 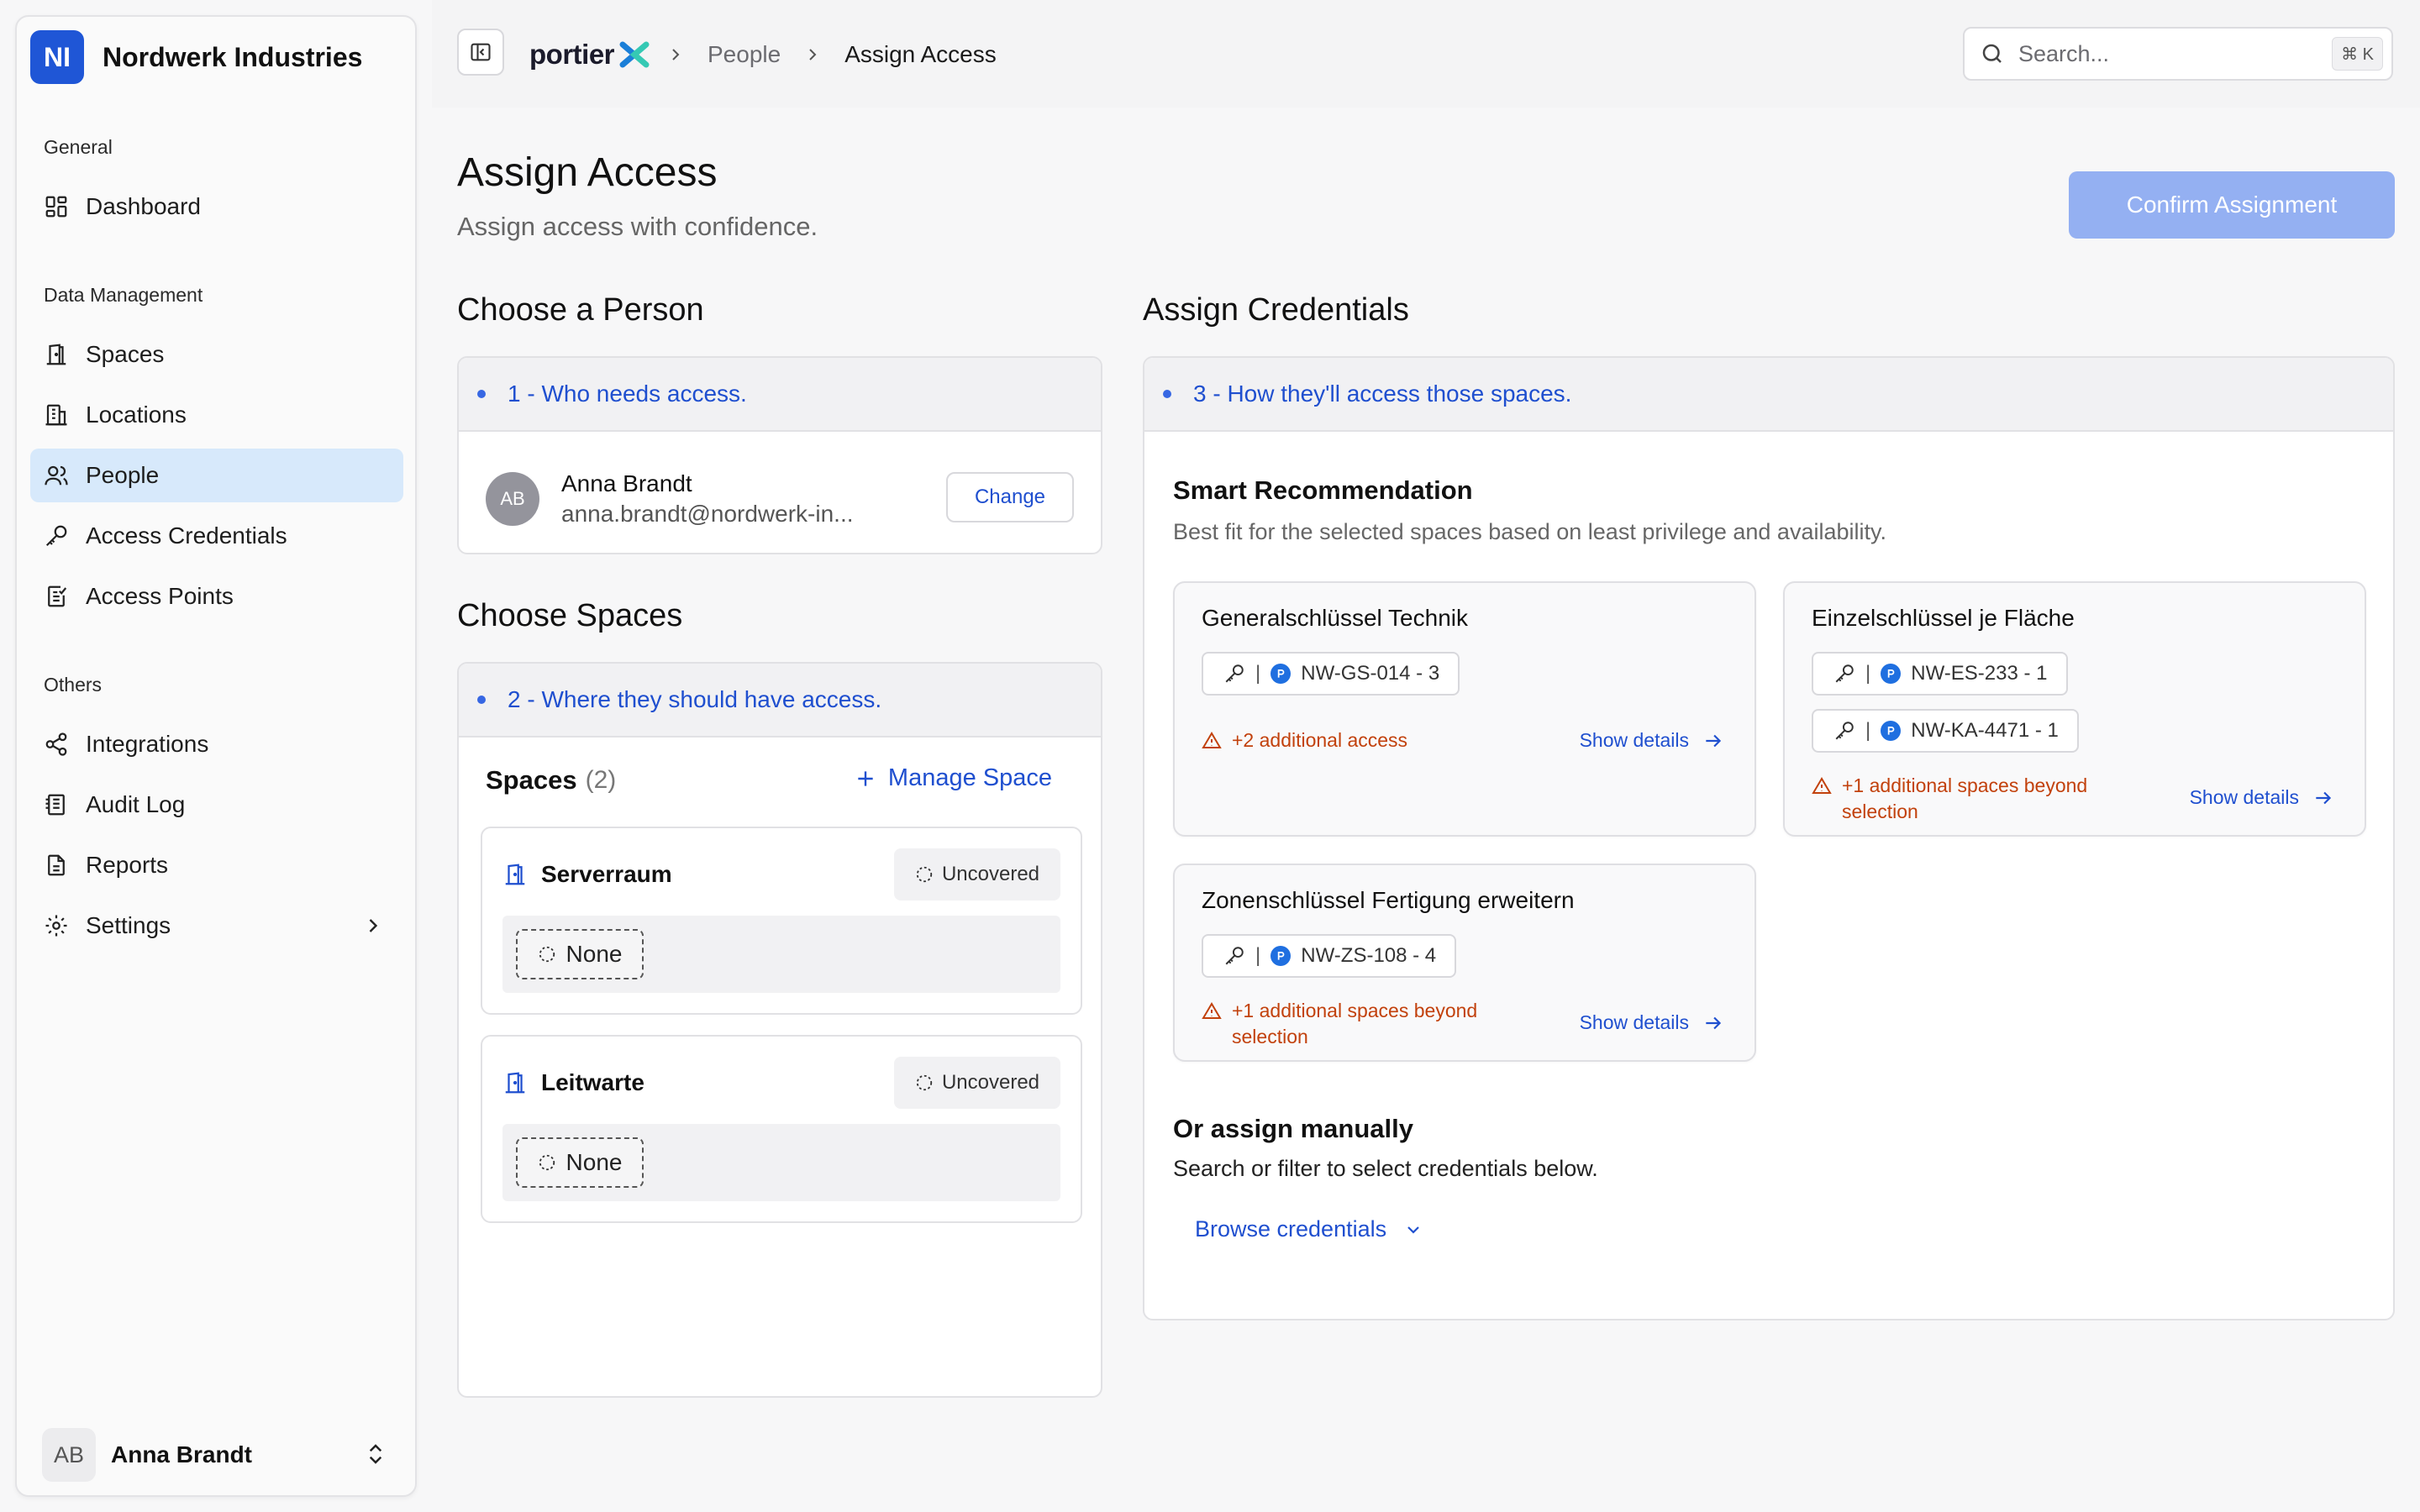 What do you see at coordinates (954, 778) in the screenshot?
I see `manage-space-button: Manage Space` at bounding box center [954, 778].